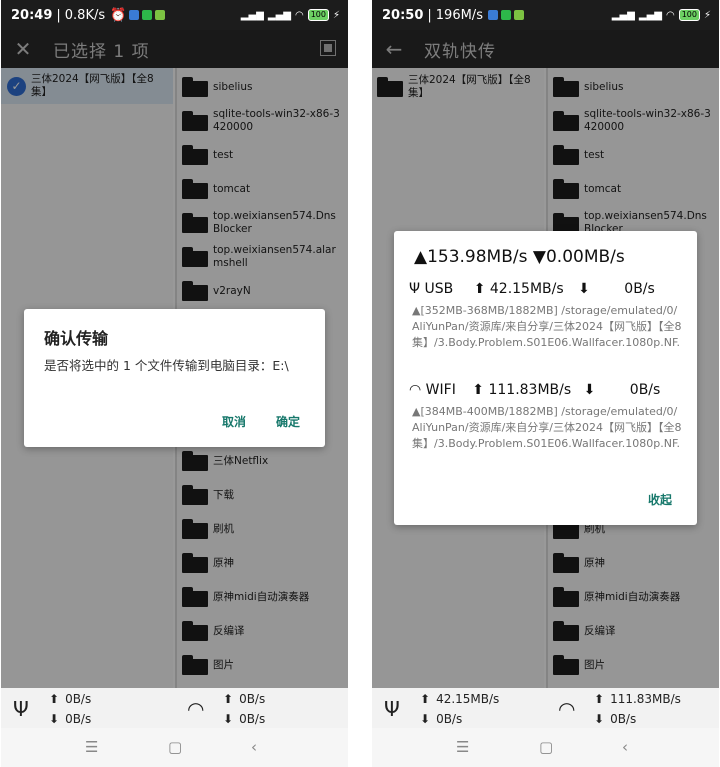 The image size is (720, 767). What do you see at coordinates (174, 378) in the screenshot?
I see `confirm-transfer-dialog: 确认传输 是否将选中的 1 个文件传输到电脑目录：E:\ 取消 确定` at bounding box center [174, 378].